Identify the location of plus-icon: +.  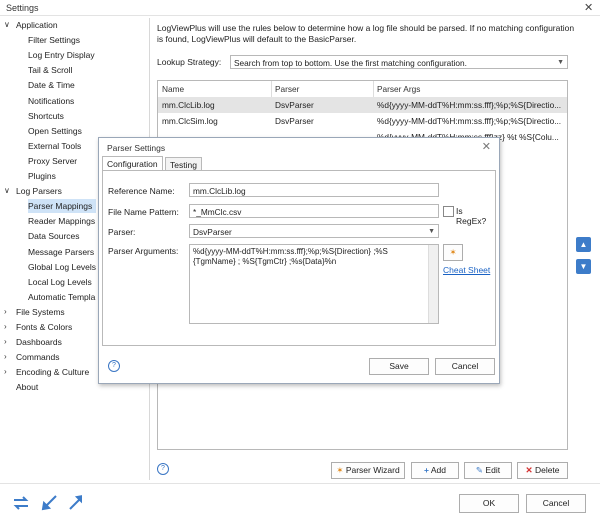
(426, 470).